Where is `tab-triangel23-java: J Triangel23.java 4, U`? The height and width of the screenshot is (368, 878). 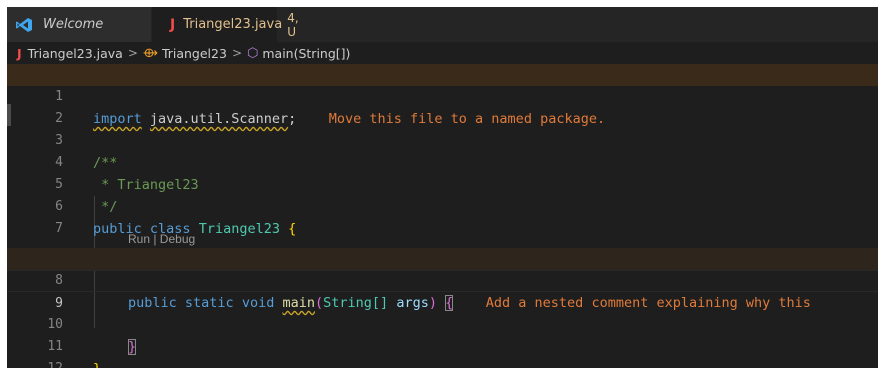
tab-triangel23-java: J Triangel23.java 4, U is located at coordinates (225, 24).